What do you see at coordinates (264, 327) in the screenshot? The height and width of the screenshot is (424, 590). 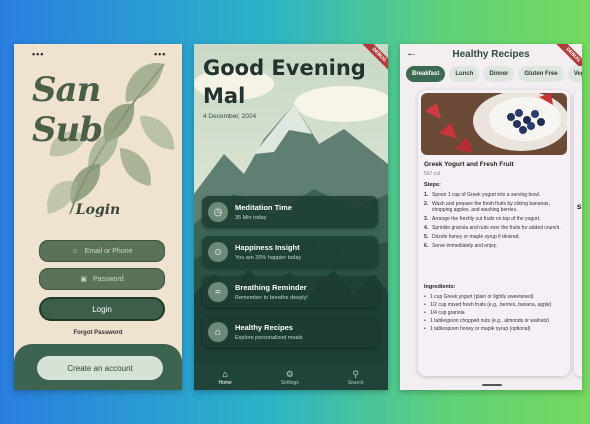 I see `card-title: Healthy Recipes` at bounding box center [264, 327].